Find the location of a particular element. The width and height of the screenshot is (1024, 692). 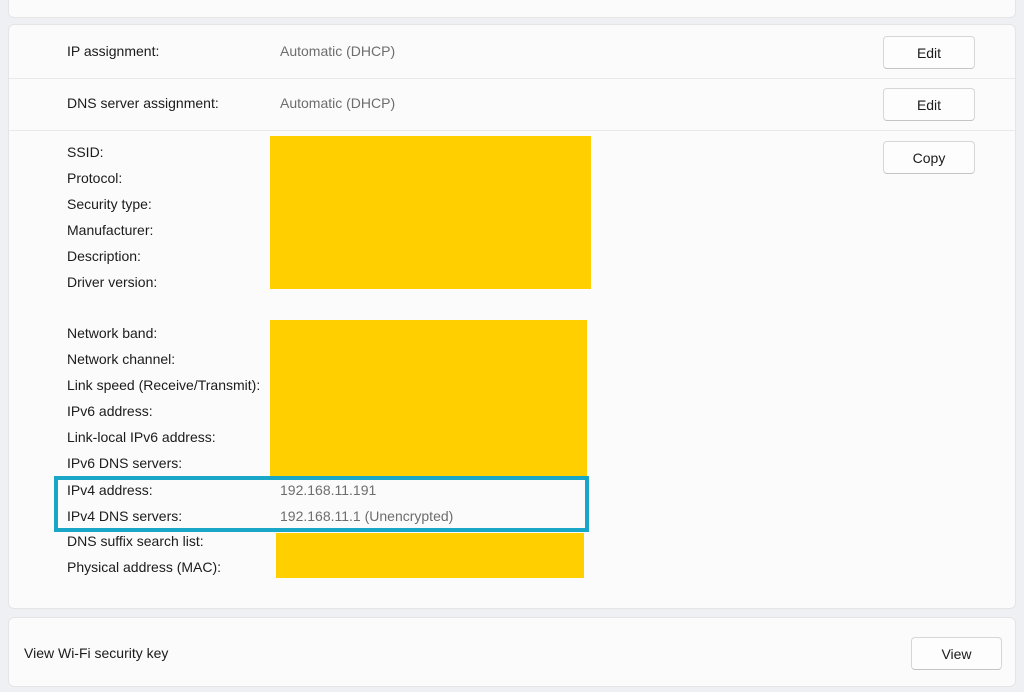

view-security-key-button: View is located at coordinates (956, 653).